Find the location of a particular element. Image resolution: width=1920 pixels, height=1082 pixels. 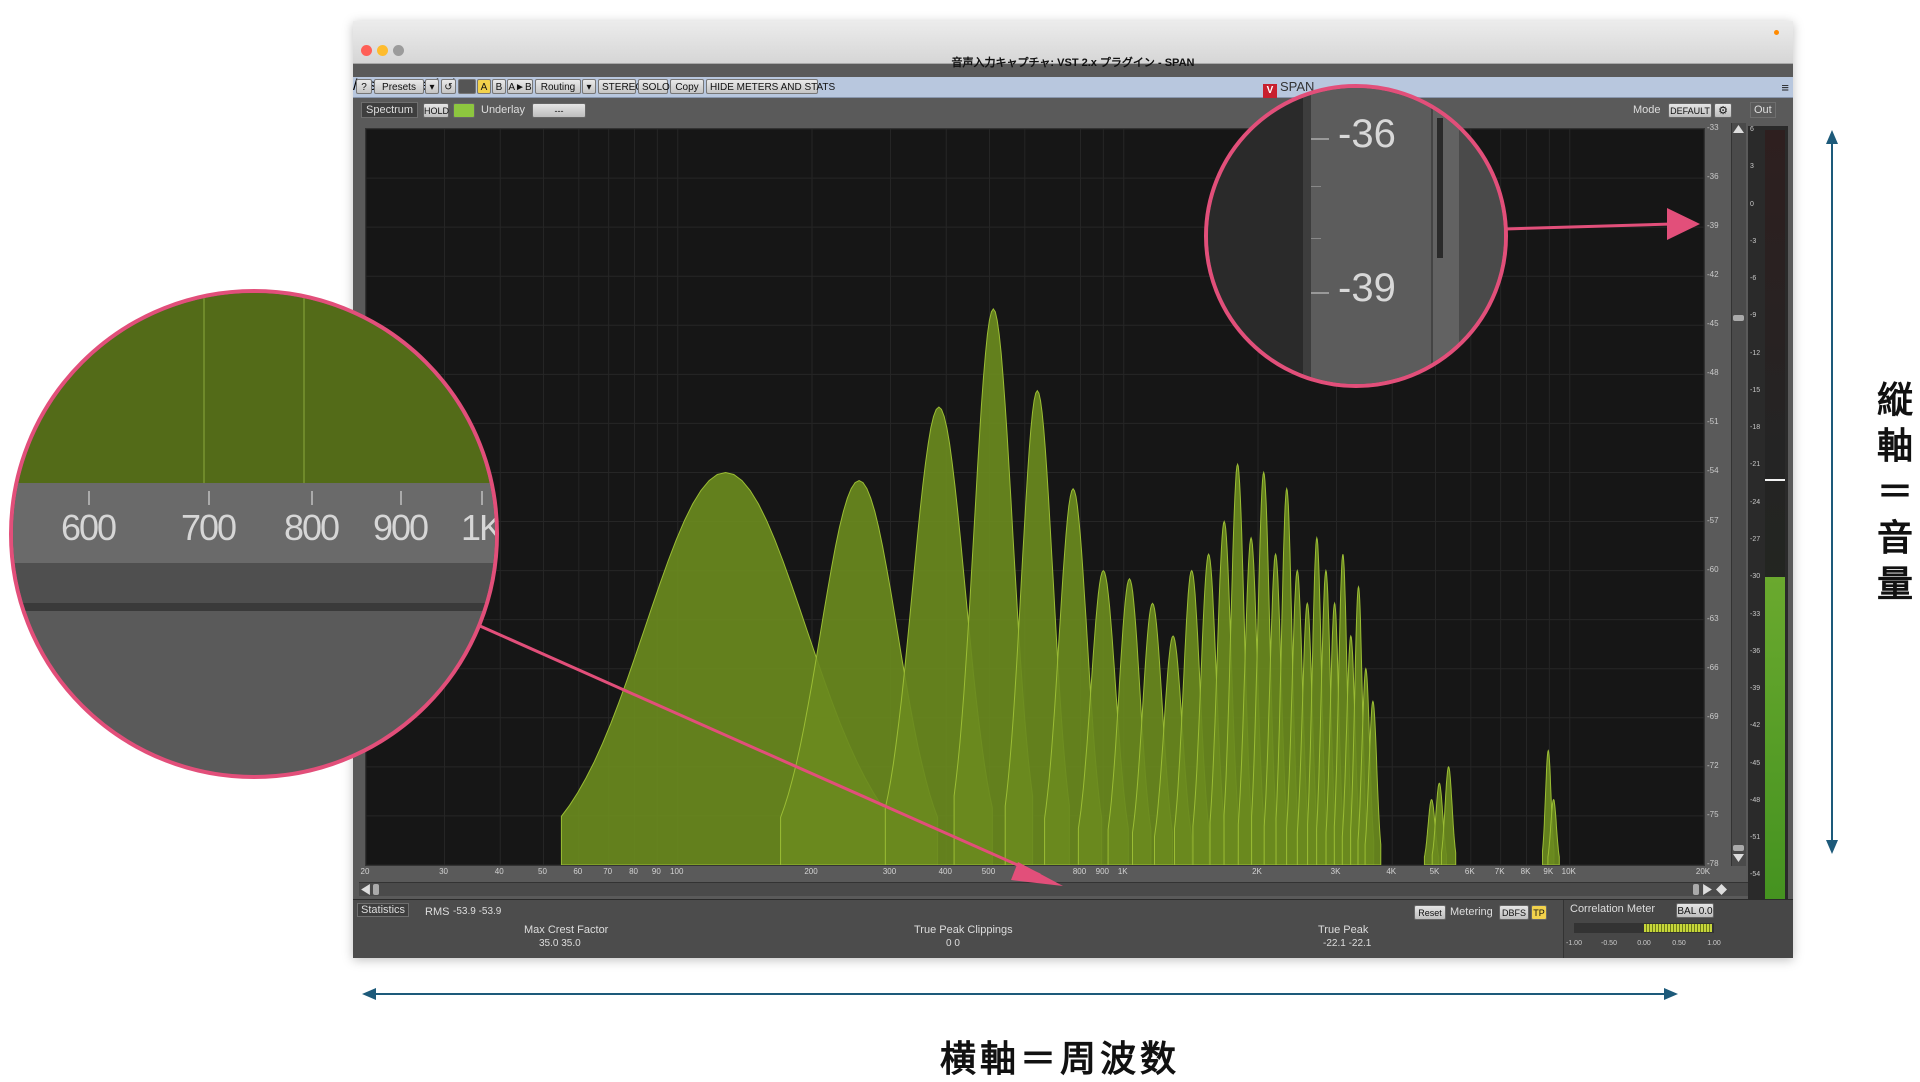

x-zoom-arrowhead-icon is located at coordinates (1037, 874).